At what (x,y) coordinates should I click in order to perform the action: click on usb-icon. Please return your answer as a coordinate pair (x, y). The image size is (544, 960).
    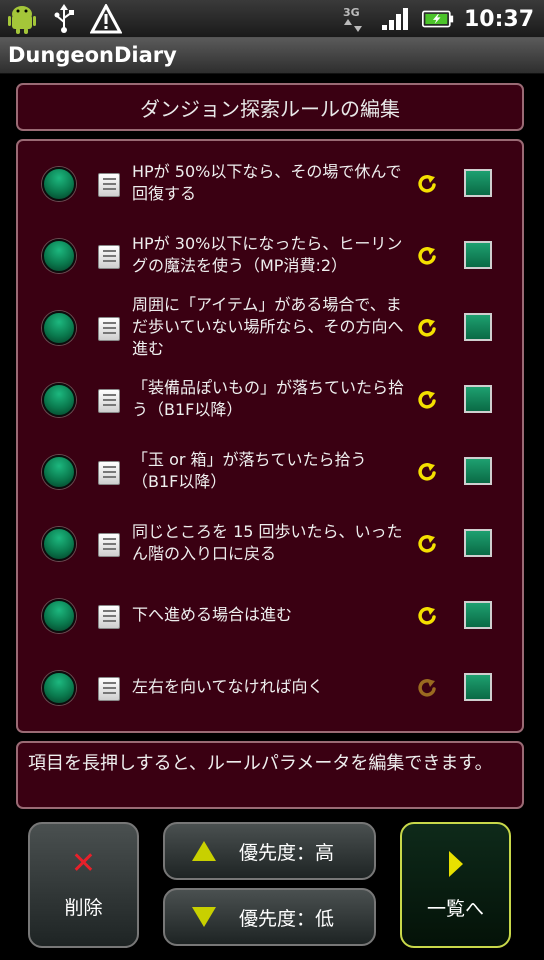
    Looking at the image, I should click on (64, 19).